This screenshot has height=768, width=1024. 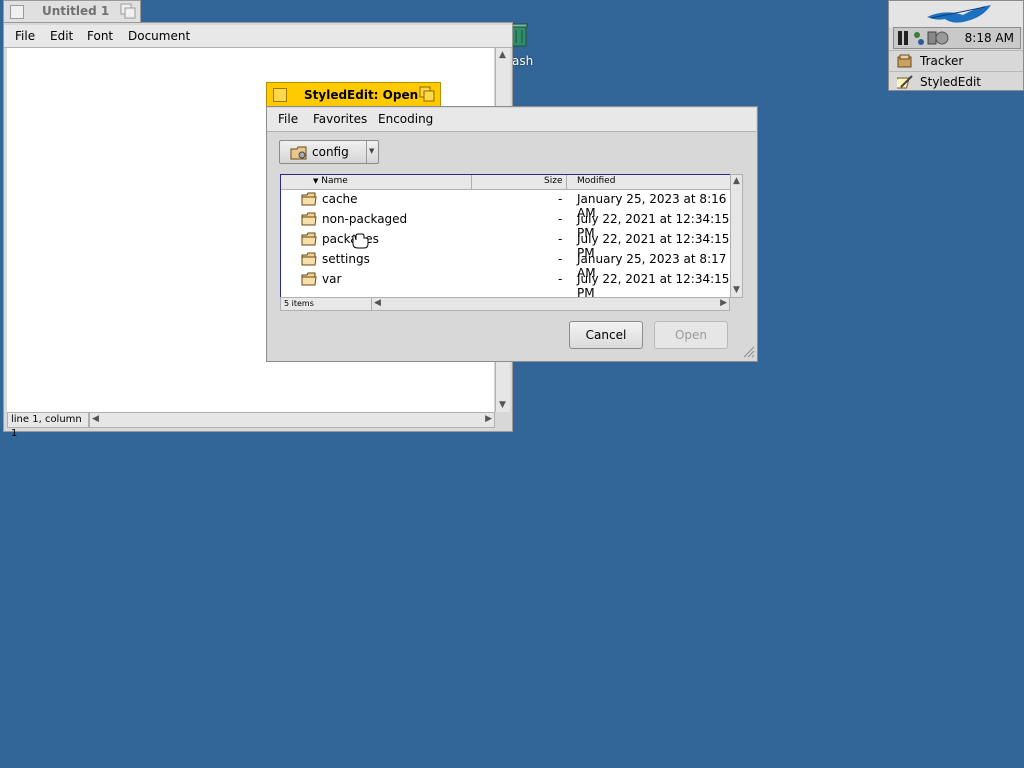 What do you see at coordinates (606, 335) in the screenshot?
I see `cancel-button: Cancel` at bounding box center [606, 335].